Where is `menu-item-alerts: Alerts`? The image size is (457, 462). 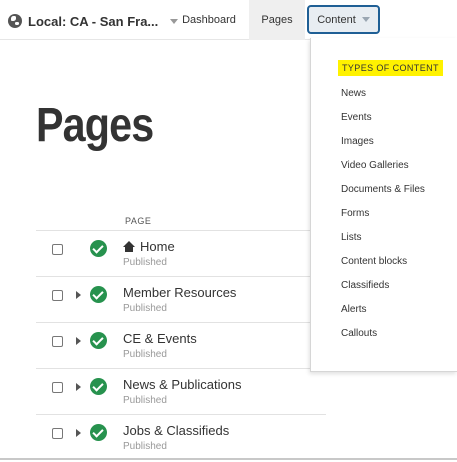 menu-item-alerts: Alerts is located at coordinates (354, 309).